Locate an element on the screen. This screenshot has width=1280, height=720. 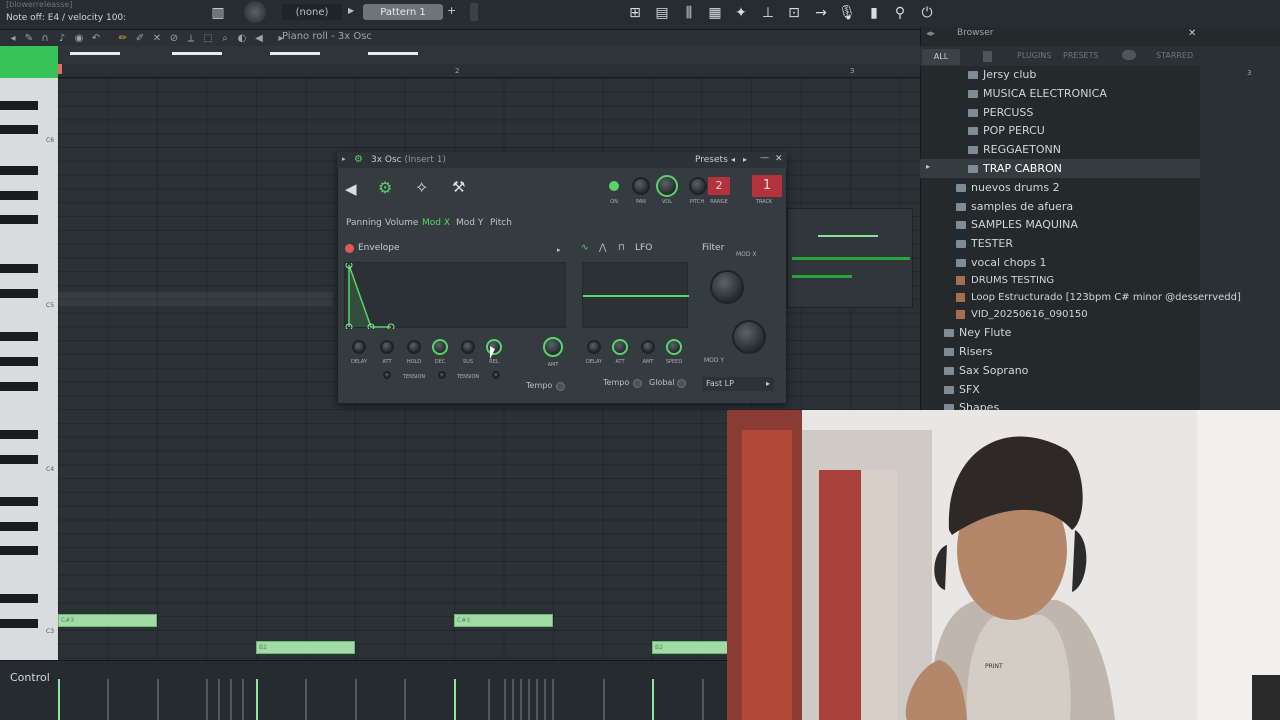
pin-icon: ⊥ is located at coordinates (768, 13).